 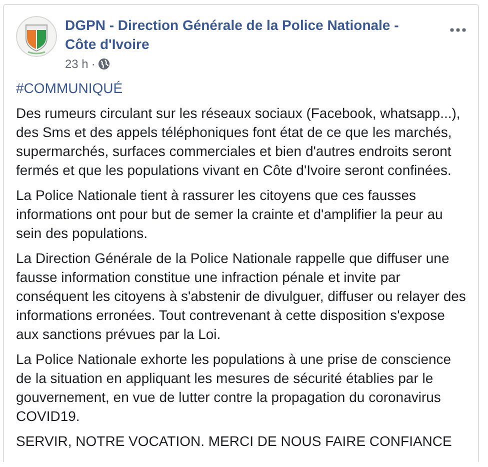 I want to click on post-paragraph: La Police Nationale exhorte les populations à une prise de conscience de la situation en appliquant les mesures de sécurité établies par le gouvernement, en vue de lutter contre la propagation du coronavirus COVID19., so click(x=234, y=388).